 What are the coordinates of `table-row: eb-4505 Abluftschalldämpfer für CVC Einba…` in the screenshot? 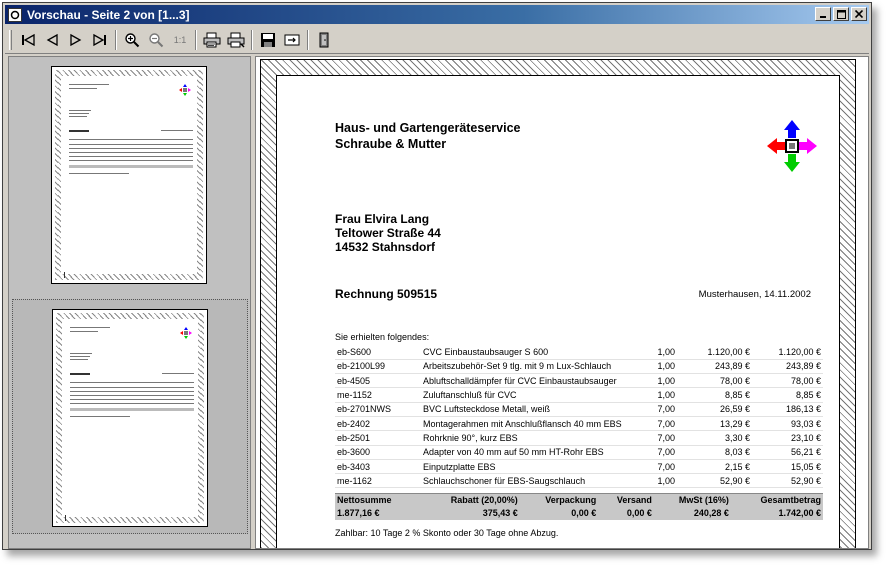 It's located at (579, 381).